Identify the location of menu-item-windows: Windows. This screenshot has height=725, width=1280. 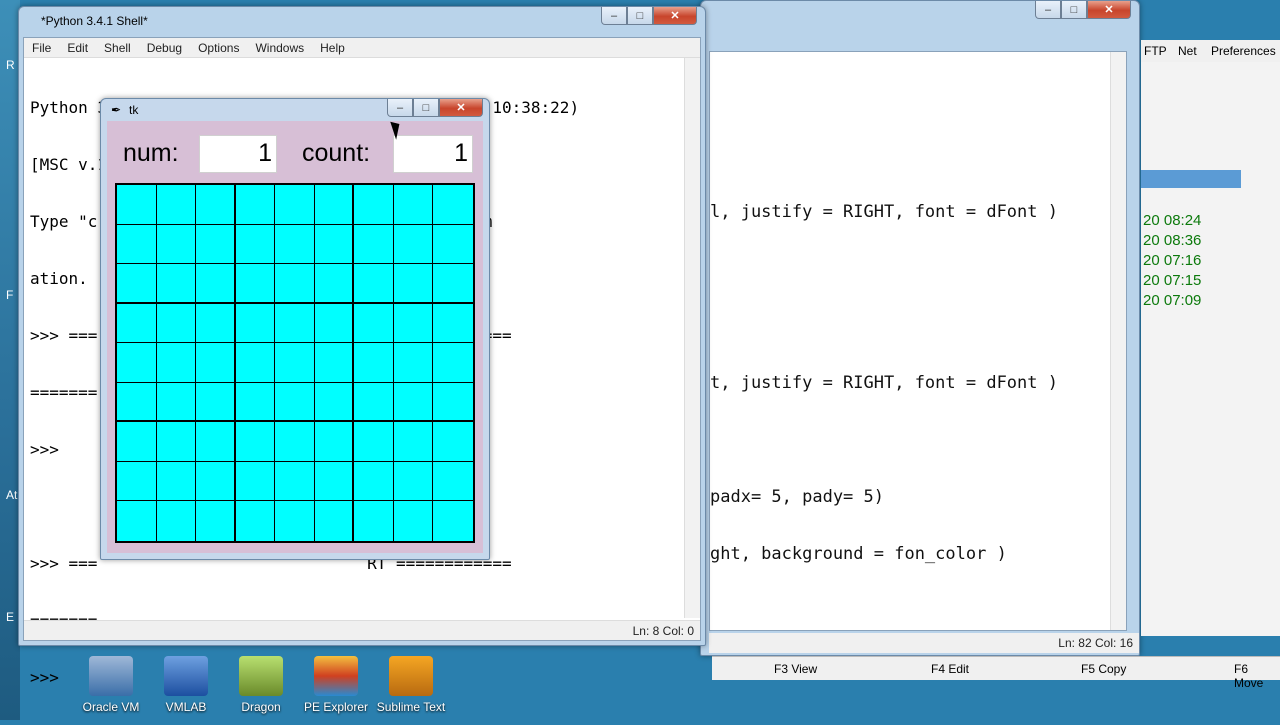
(279, 48).